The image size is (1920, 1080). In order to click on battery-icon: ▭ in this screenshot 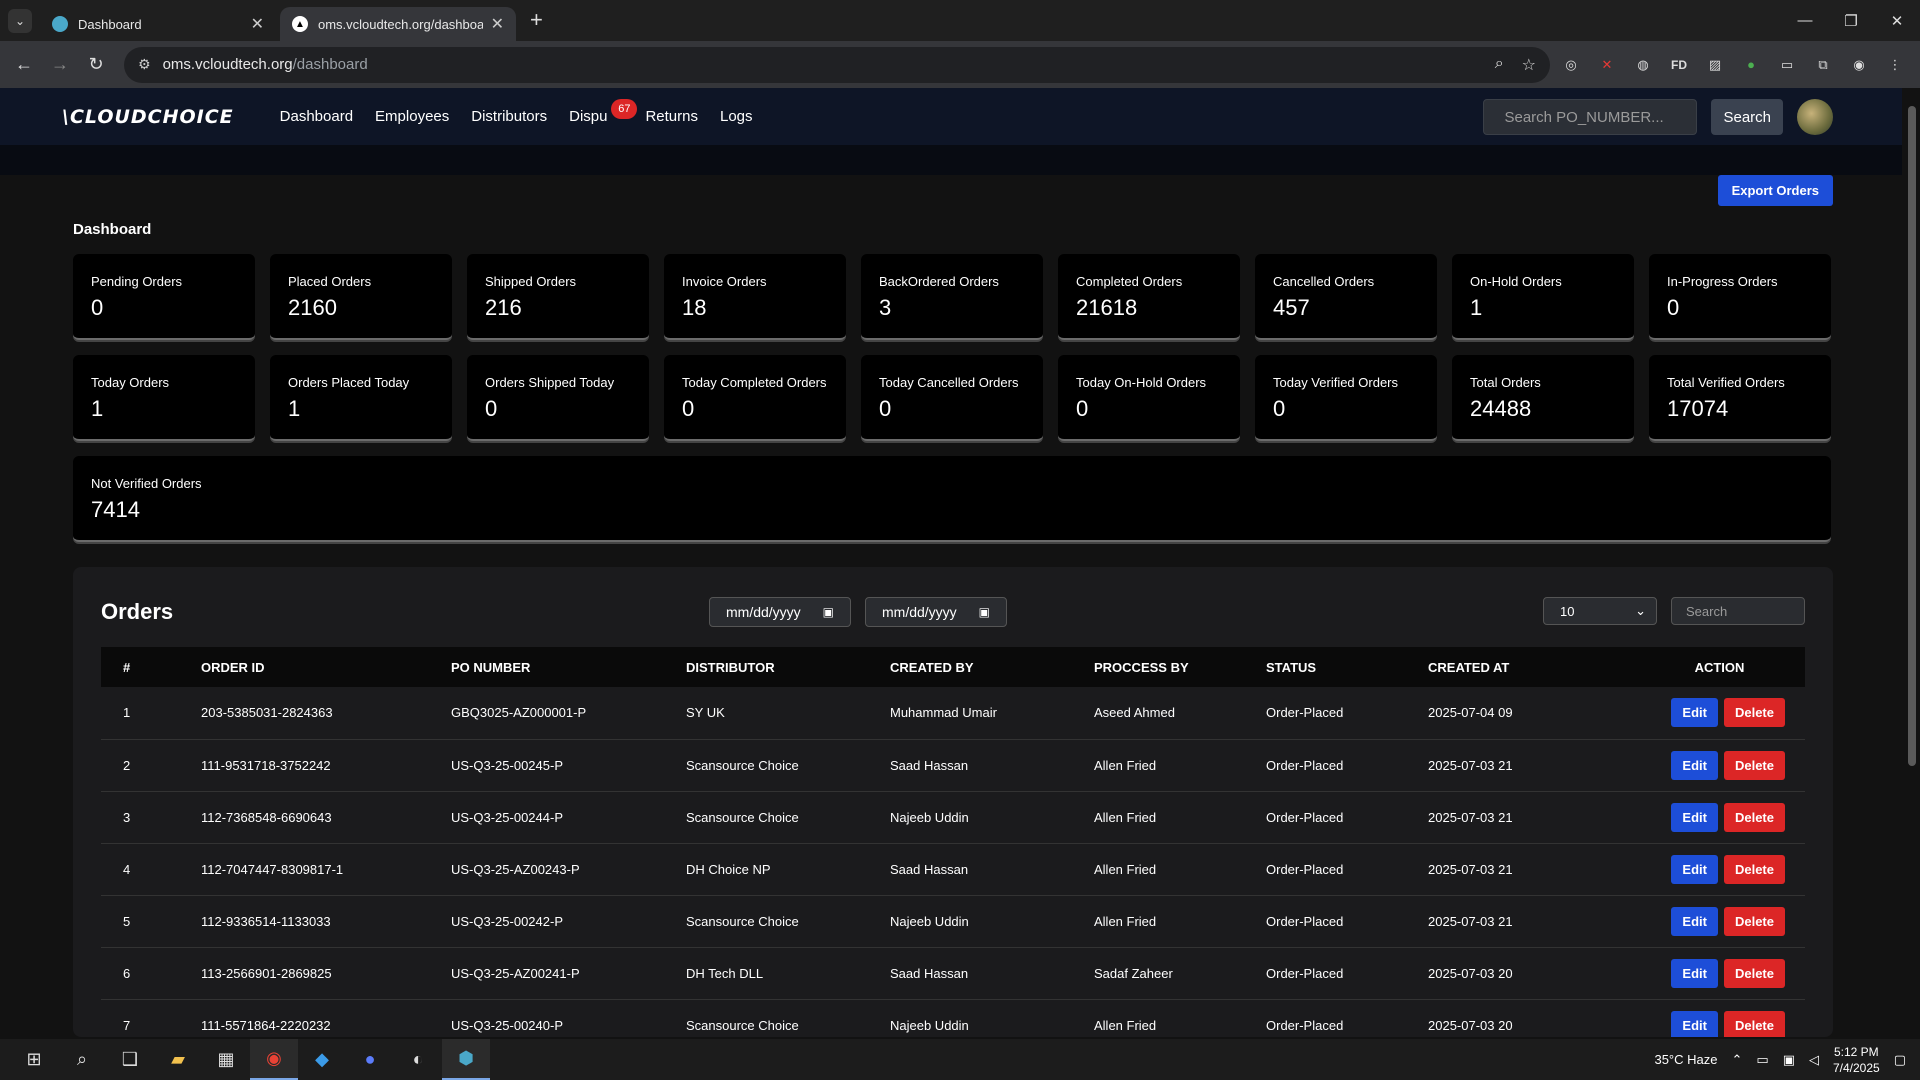, I will do `click(1762, 1060)`.